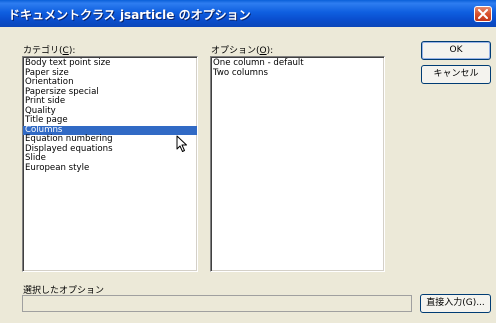 This screenshot has height=323, width=496. Describe the element at coordinates (181, 143) in the screenshot. I see `mouse-cursor-icon` at that location.